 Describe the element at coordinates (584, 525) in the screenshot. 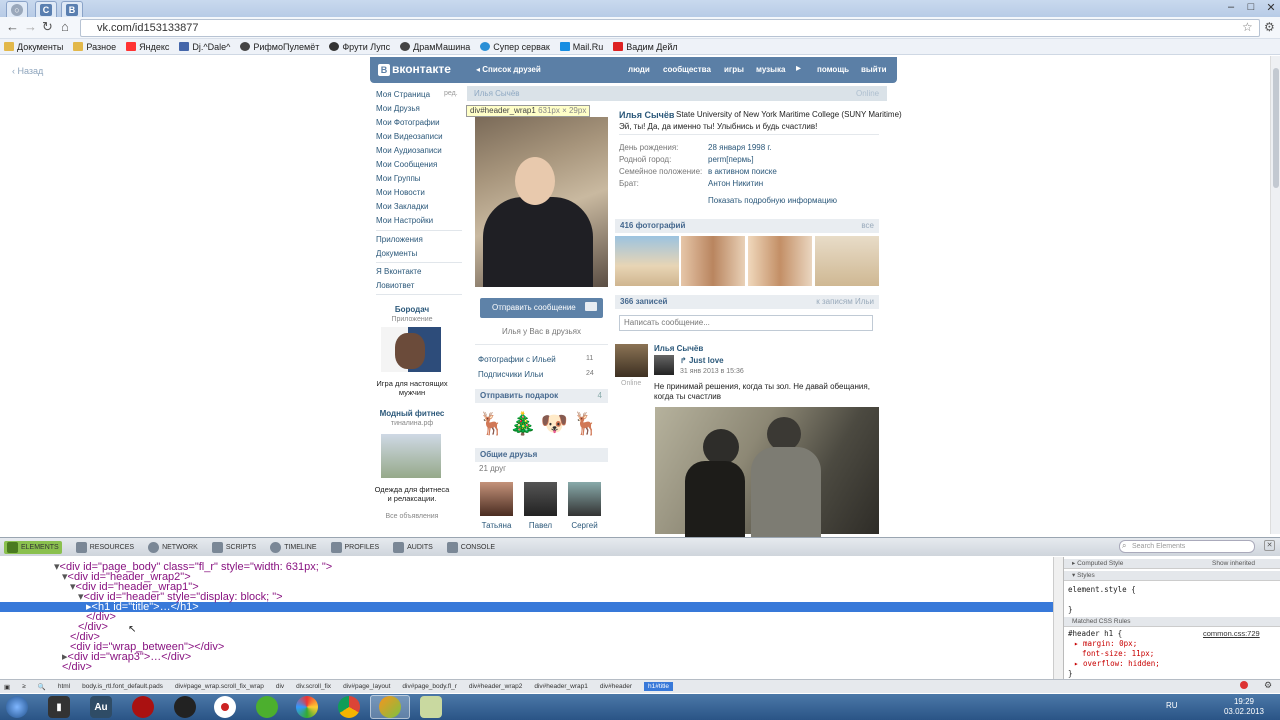

I see `friend-name: Сергей` at that location.